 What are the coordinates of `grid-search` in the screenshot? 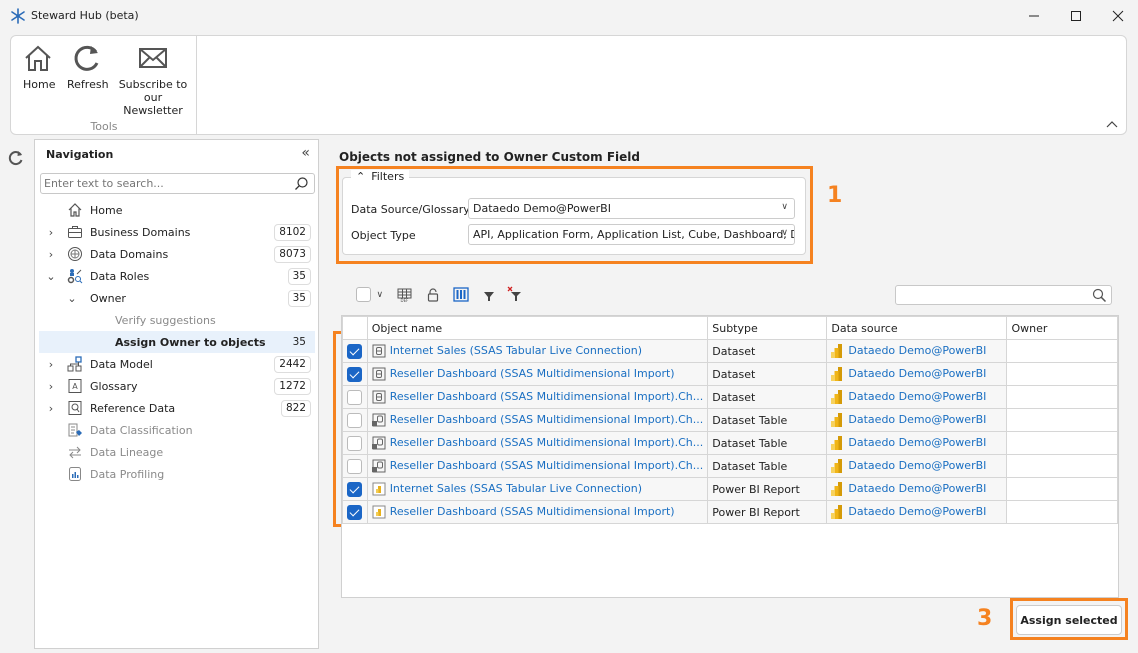 It's located at (1003, 295).